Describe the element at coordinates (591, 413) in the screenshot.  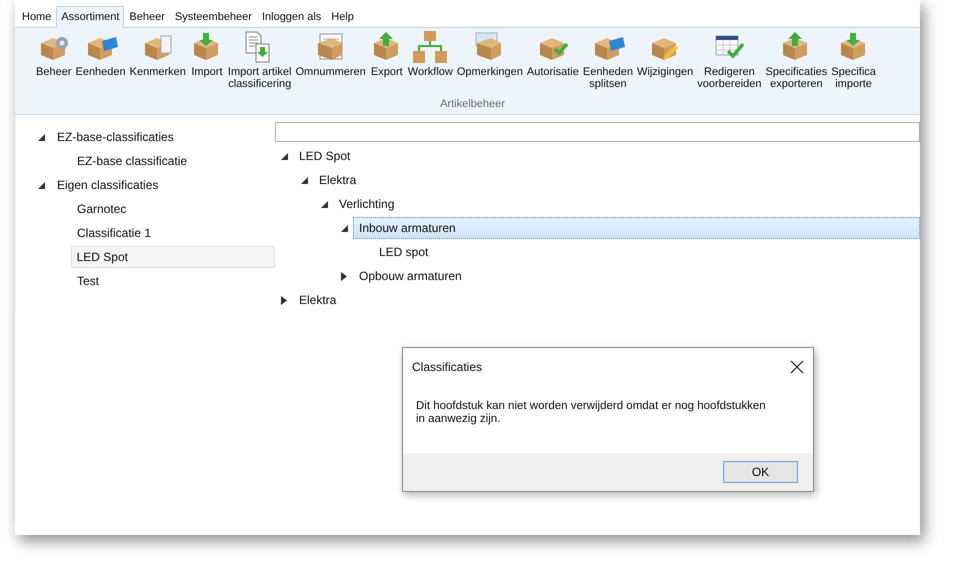
I see `dialog-message: Dit hoofdstuk kan niet worden verwijderd omdat er nog hoofdstukken in aanwezig zijn.` at that location.